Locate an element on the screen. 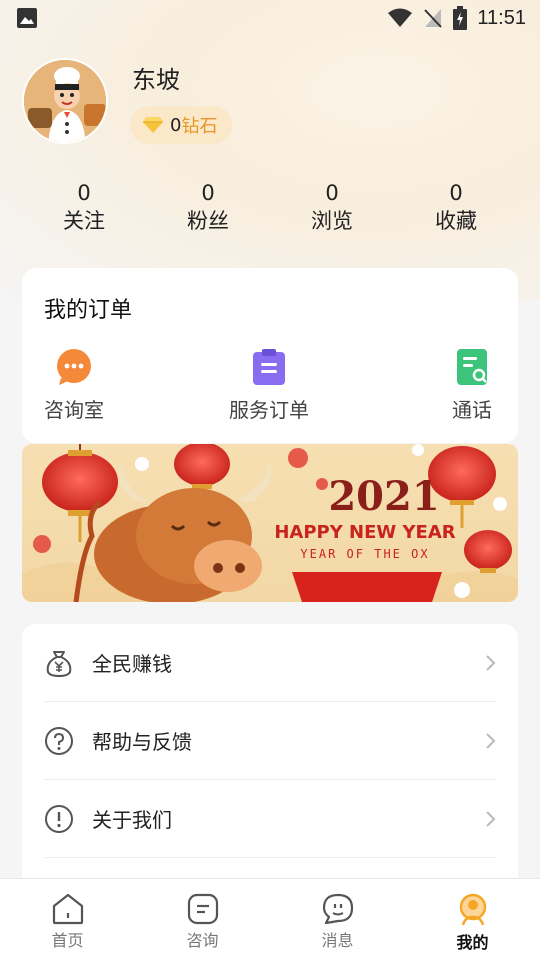  menu-item-about-us: 关于我们 is located at coordinates (270, 819).